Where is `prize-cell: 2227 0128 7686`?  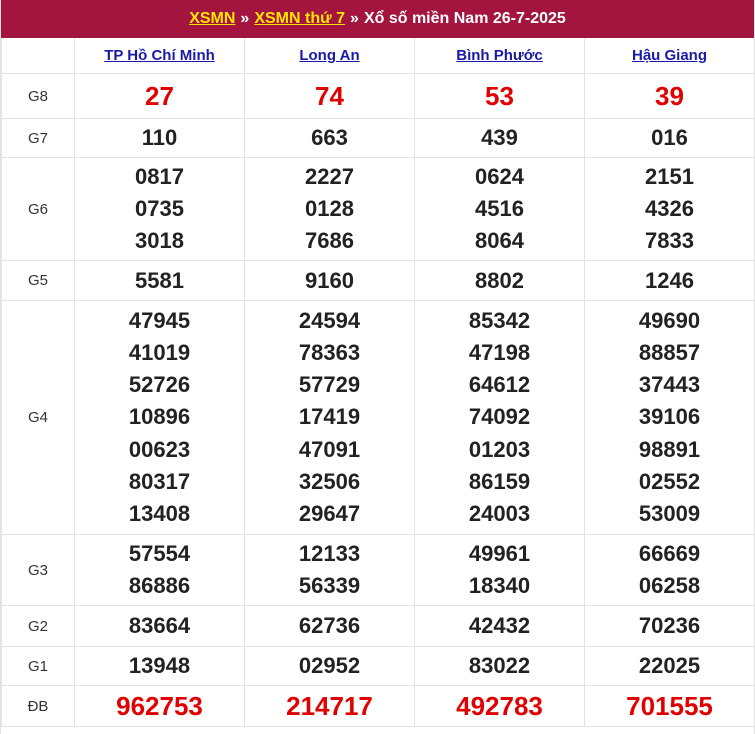
prize-cell: 2227 0128 7686 is located at coordinates (329, 209).